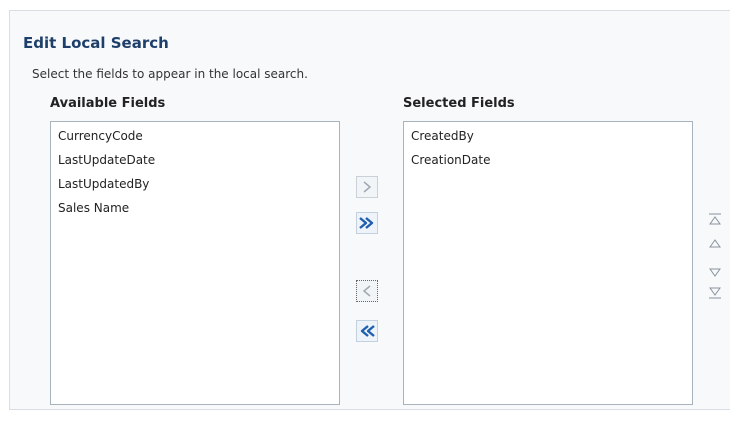 The image size is (730, 425). I want to click on available-fields-header: Available Fields, so click(108, 103).